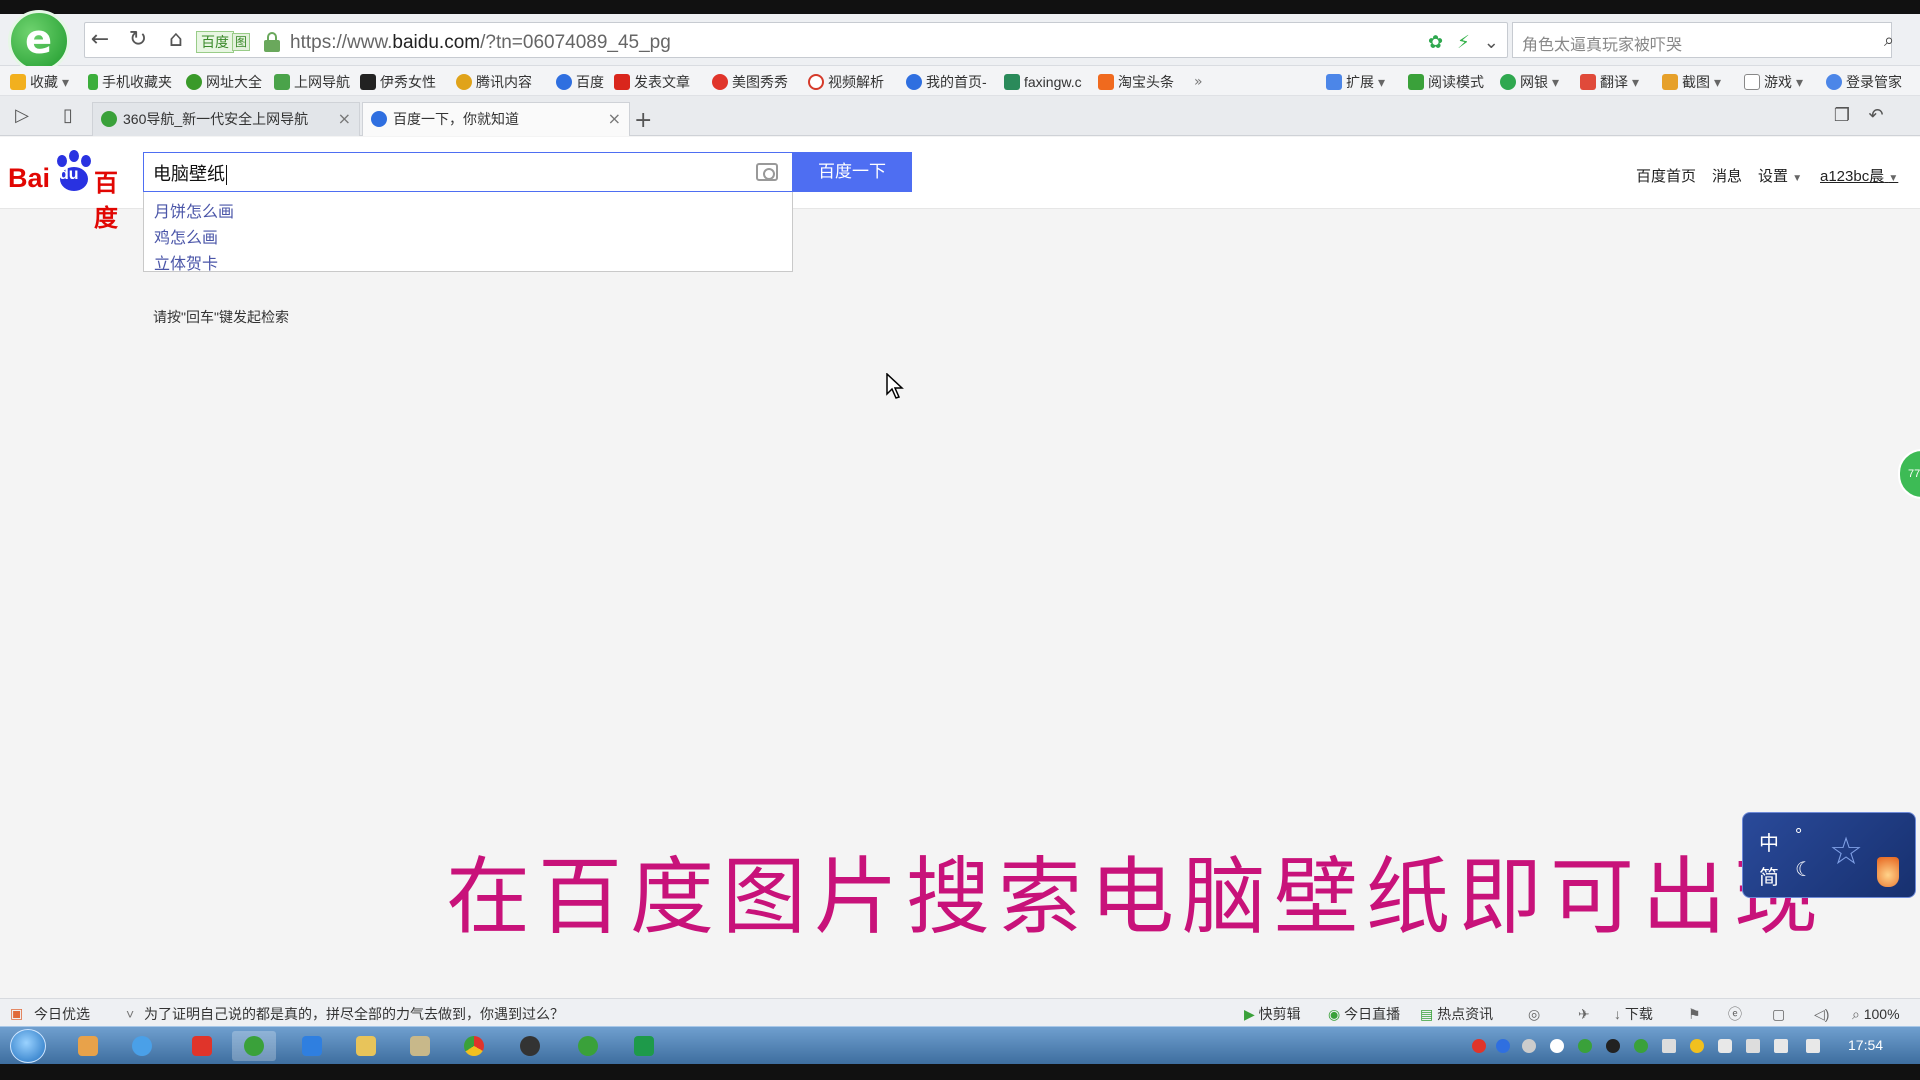 This screenshot has height=1080, width=1920. What do you see at coordinates (1773, 82) in the screenshot?
I see `toolbar-games: 游戏 ▾` at bounding box center [1773, 82].